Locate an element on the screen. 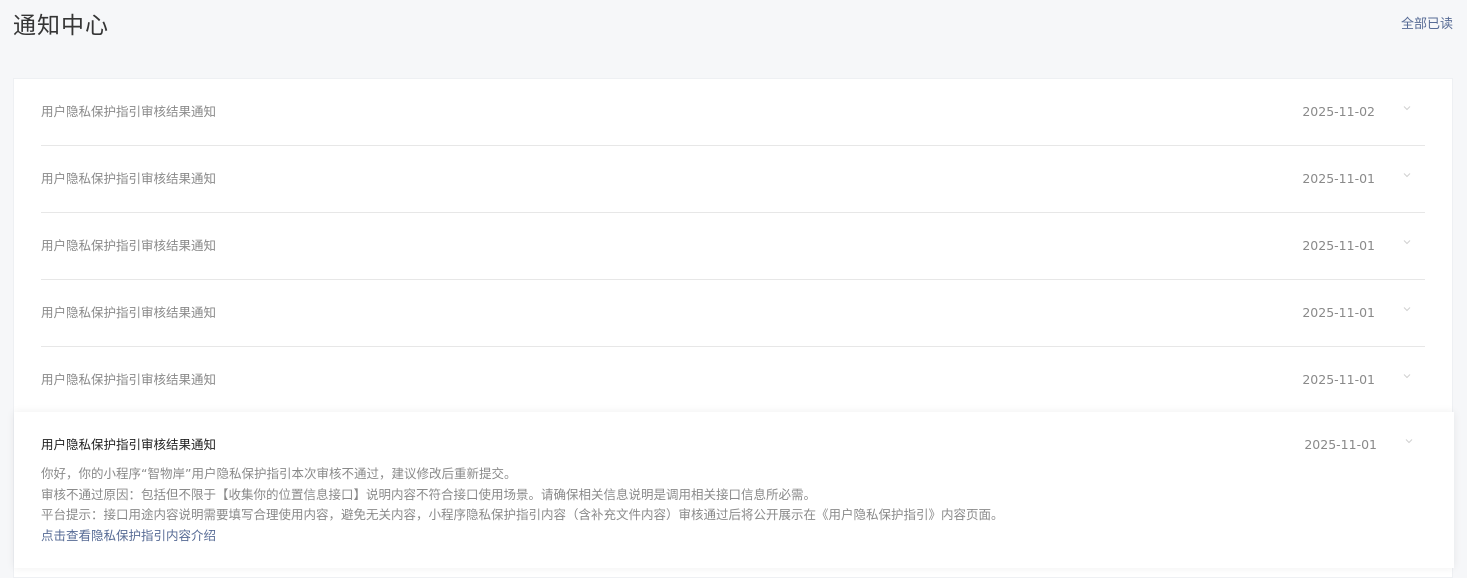 This screenshot has width=1467, height=578. mark-all-read-button: 全部已读 is located at coordinates (1427, 25).